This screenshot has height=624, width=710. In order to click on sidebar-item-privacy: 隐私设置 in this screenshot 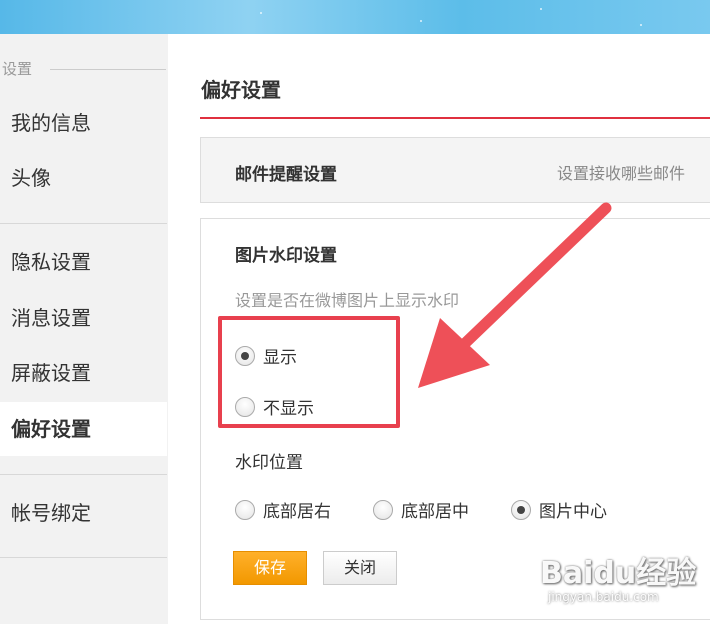, I will do `click(83, 262)`.